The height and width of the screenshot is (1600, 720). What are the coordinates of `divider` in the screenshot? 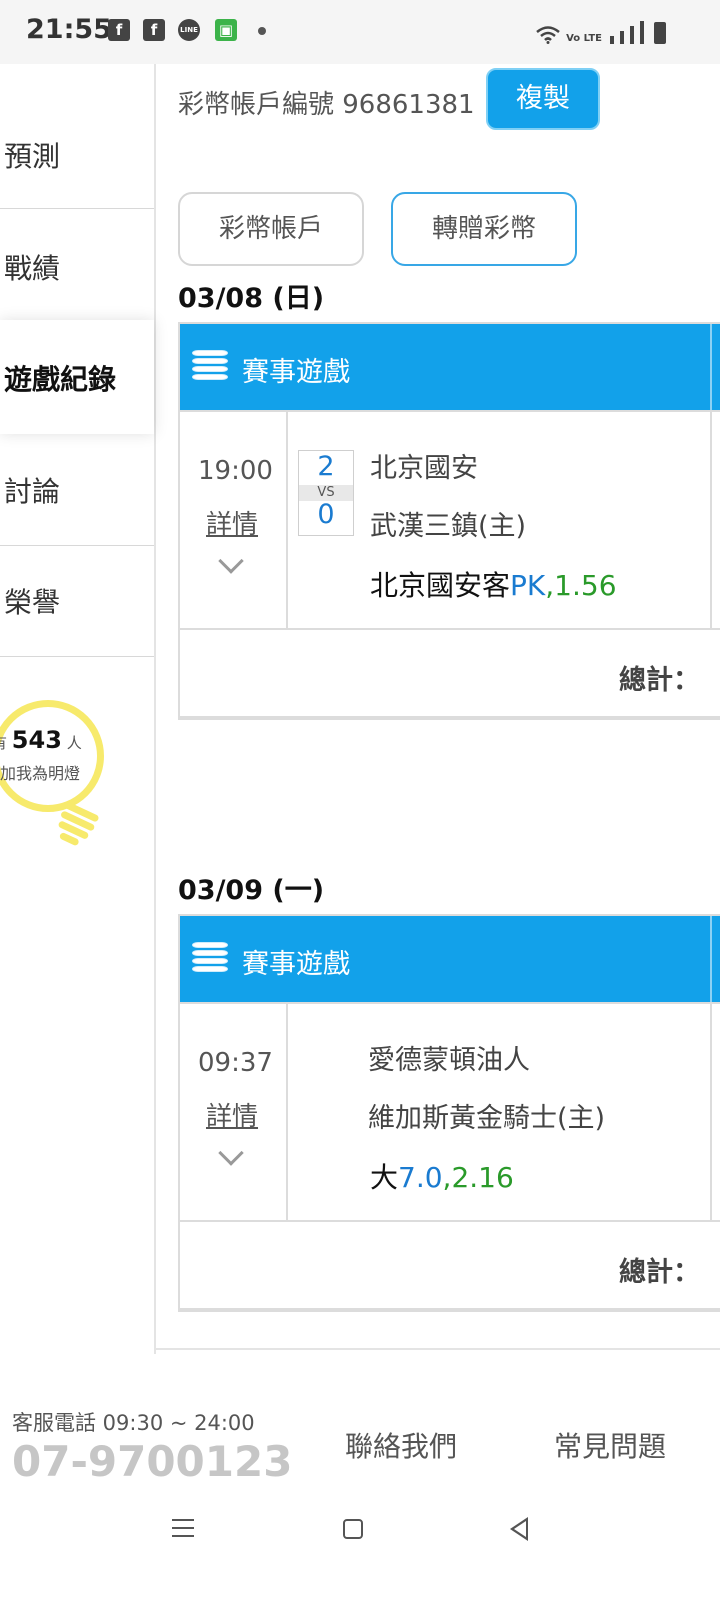 It's located at (438, 1349).